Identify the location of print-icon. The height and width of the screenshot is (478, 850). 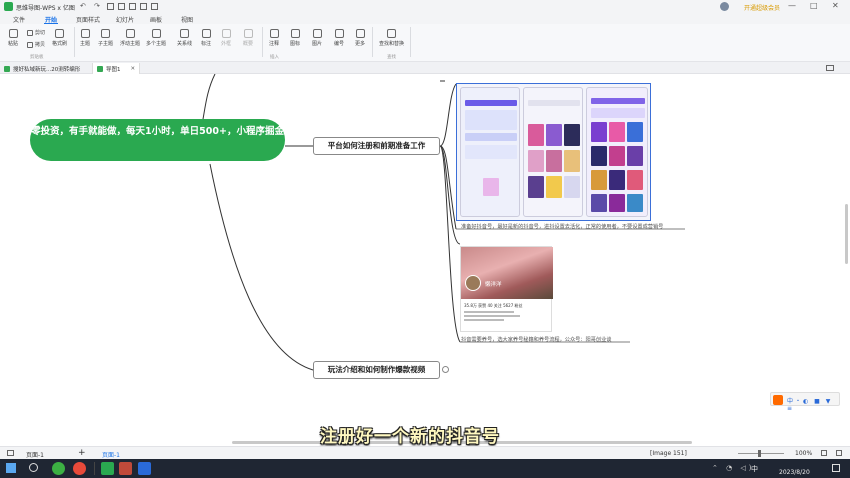
(132, 6).